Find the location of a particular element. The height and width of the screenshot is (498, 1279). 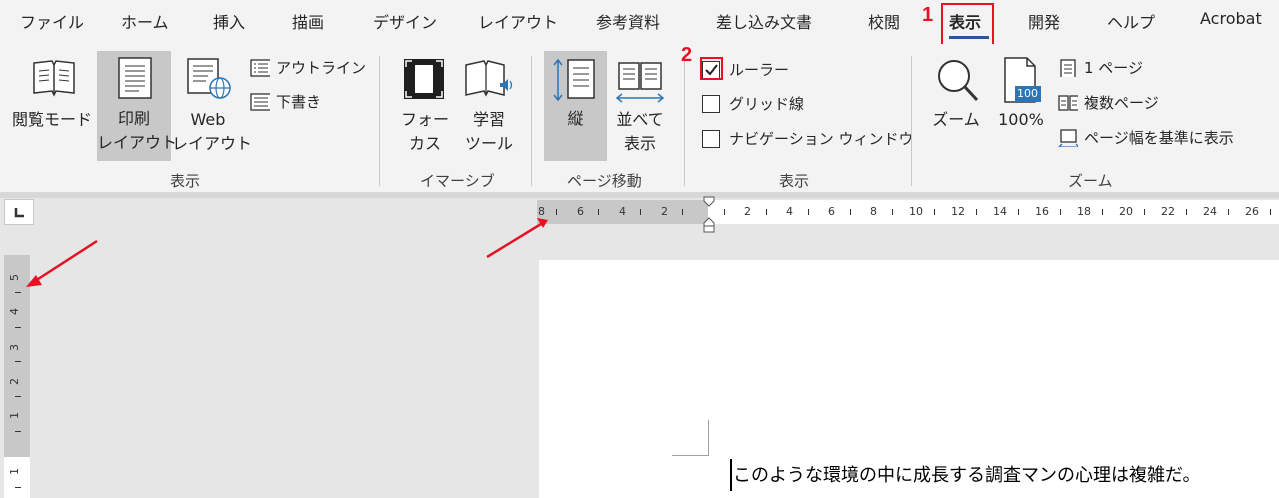

arrow-to-horizontal-ruler is located at coordinates (517, 238).